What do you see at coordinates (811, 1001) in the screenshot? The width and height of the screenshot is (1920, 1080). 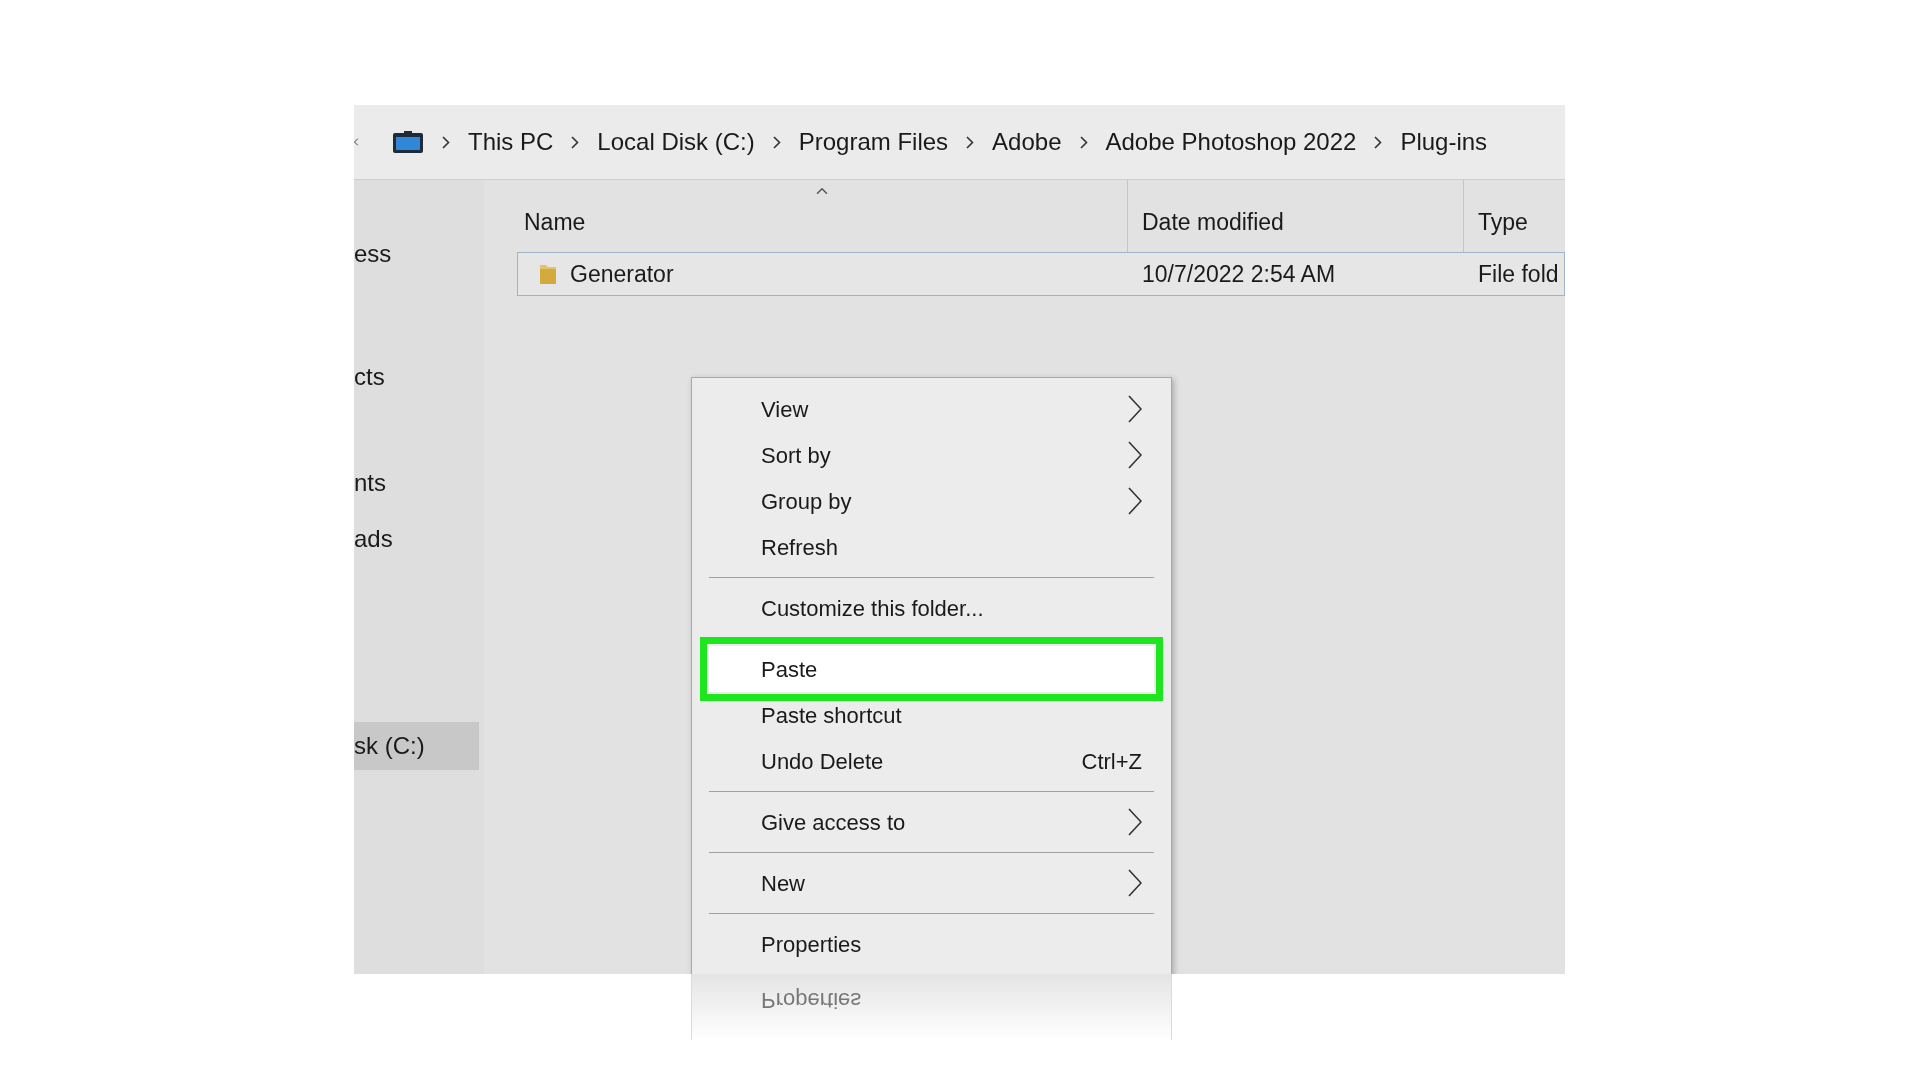 I see `reflection-text: Properties` at bounding box center [811, 1001].